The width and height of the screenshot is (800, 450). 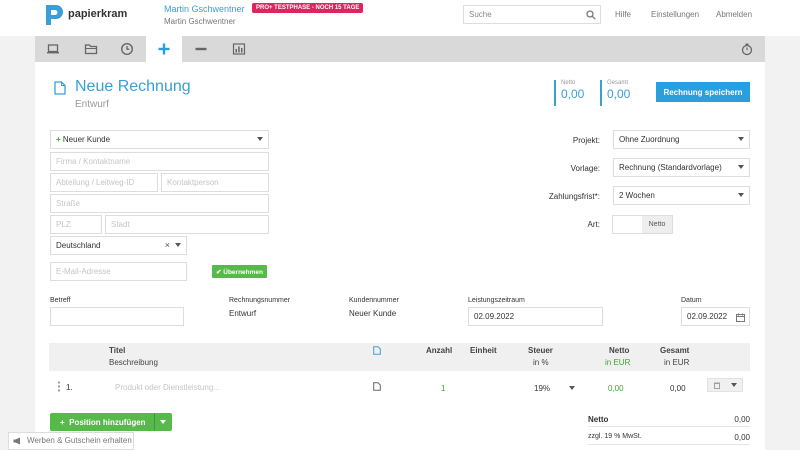 I want to click on totals-vat-value: 0,00, so click(x=742, y=437).